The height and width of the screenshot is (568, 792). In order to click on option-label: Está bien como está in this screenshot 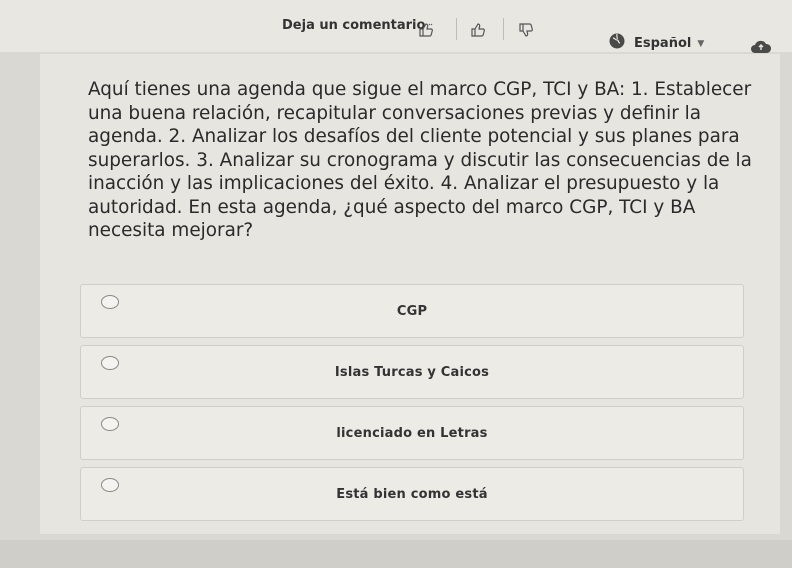, I will do `click(412, 494)`.